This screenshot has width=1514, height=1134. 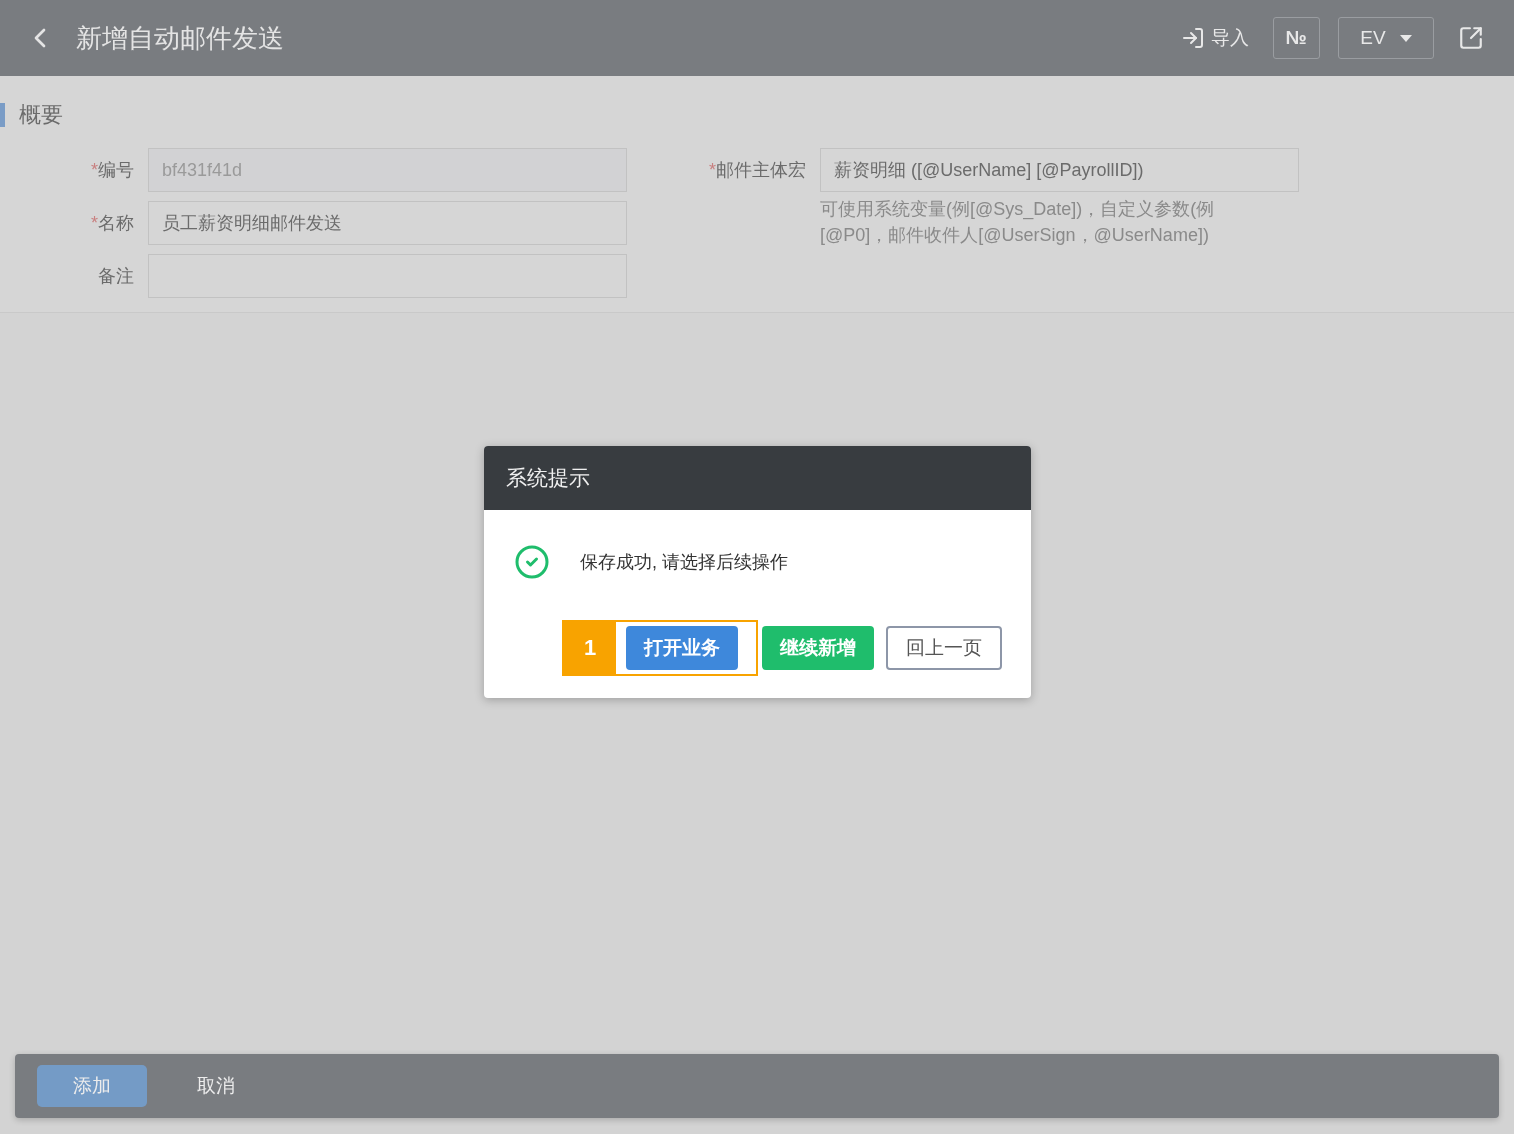 I want to click on dialog-title: 系统提示, so click(x=548, y=478).